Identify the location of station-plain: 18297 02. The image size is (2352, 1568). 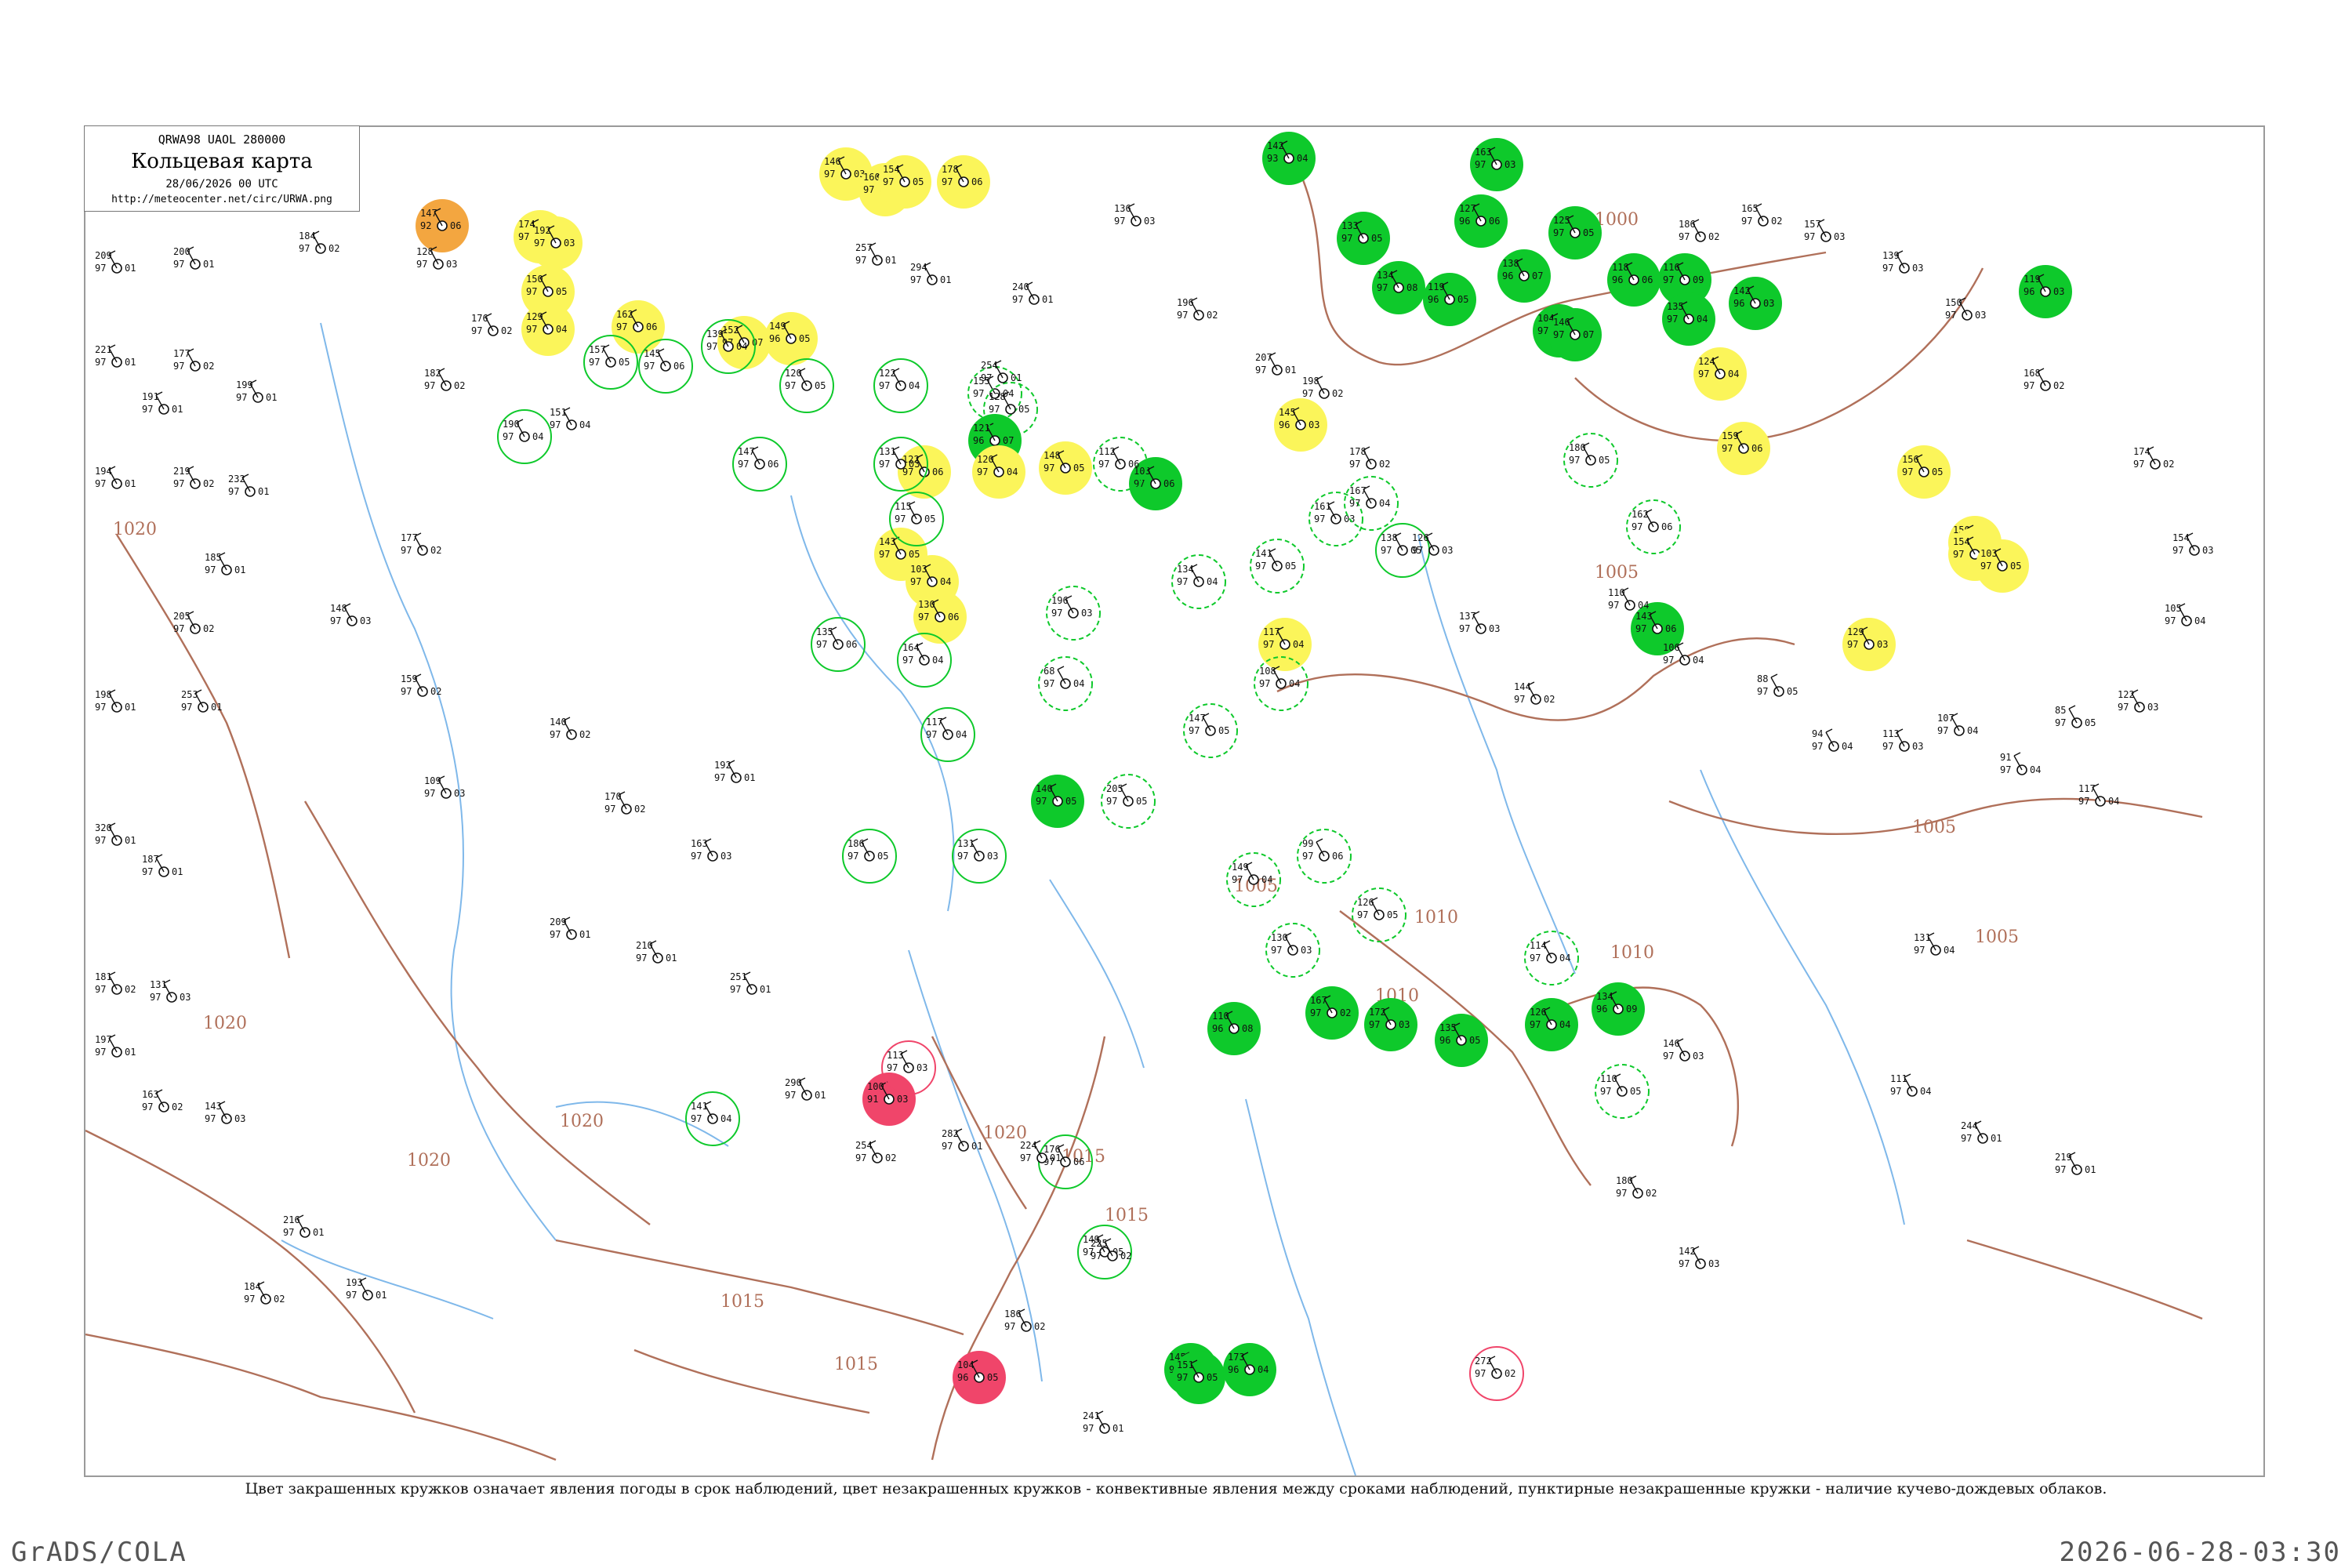
(444, 379).